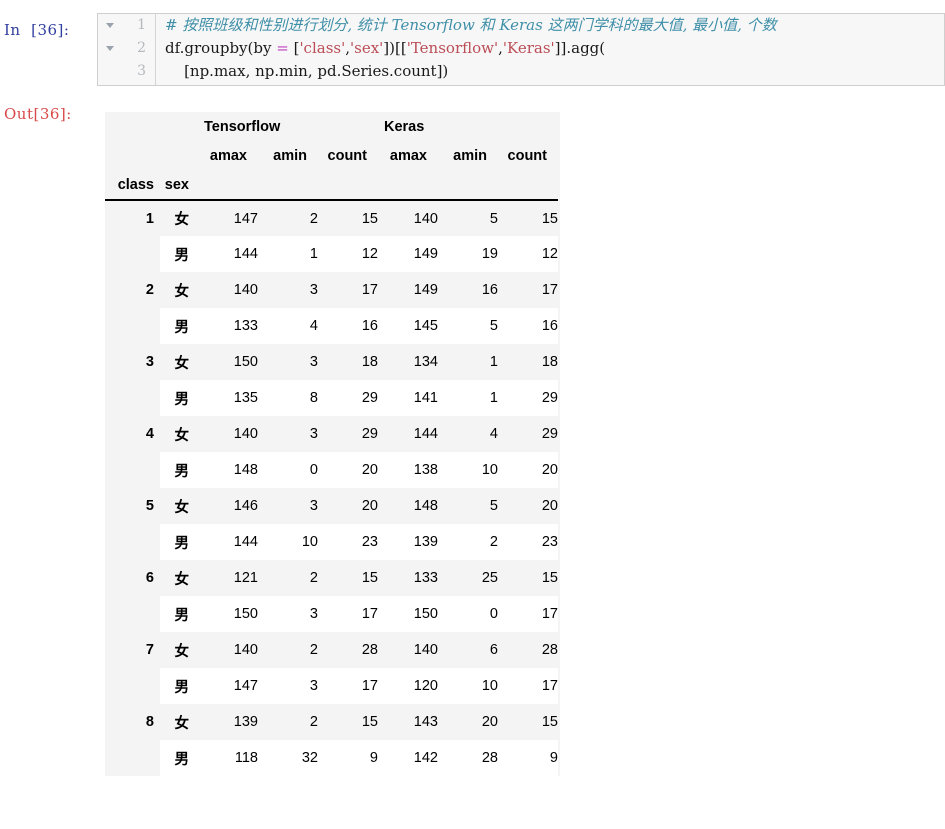 Image resolution: width=945 pixels, height=829 pixels. Describe the element at coordinates (151, 155) in the screenshot. I see `sub-header-corner-blank` at that location.